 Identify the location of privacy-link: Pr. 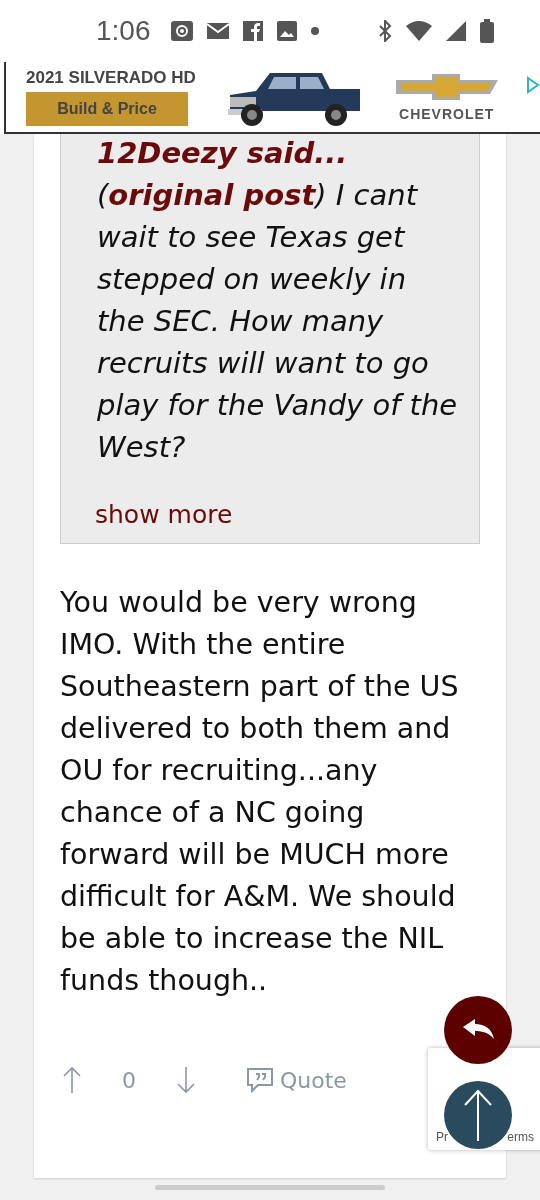
(442, 1137).